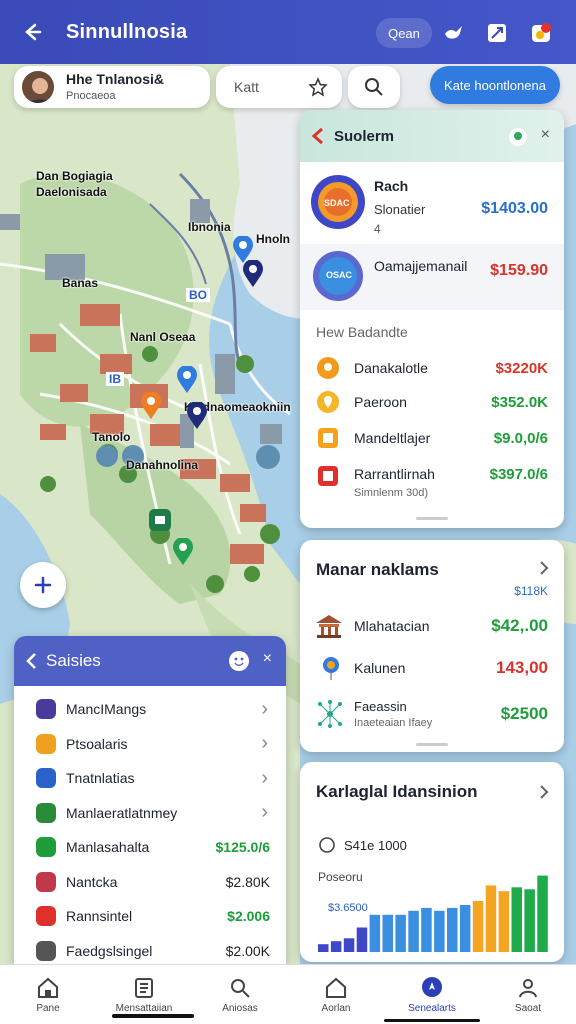  What do you see at coordinates (160, 522) in the screenshot?
I see `map-marker-green-square` at bounding box center [160, 522].